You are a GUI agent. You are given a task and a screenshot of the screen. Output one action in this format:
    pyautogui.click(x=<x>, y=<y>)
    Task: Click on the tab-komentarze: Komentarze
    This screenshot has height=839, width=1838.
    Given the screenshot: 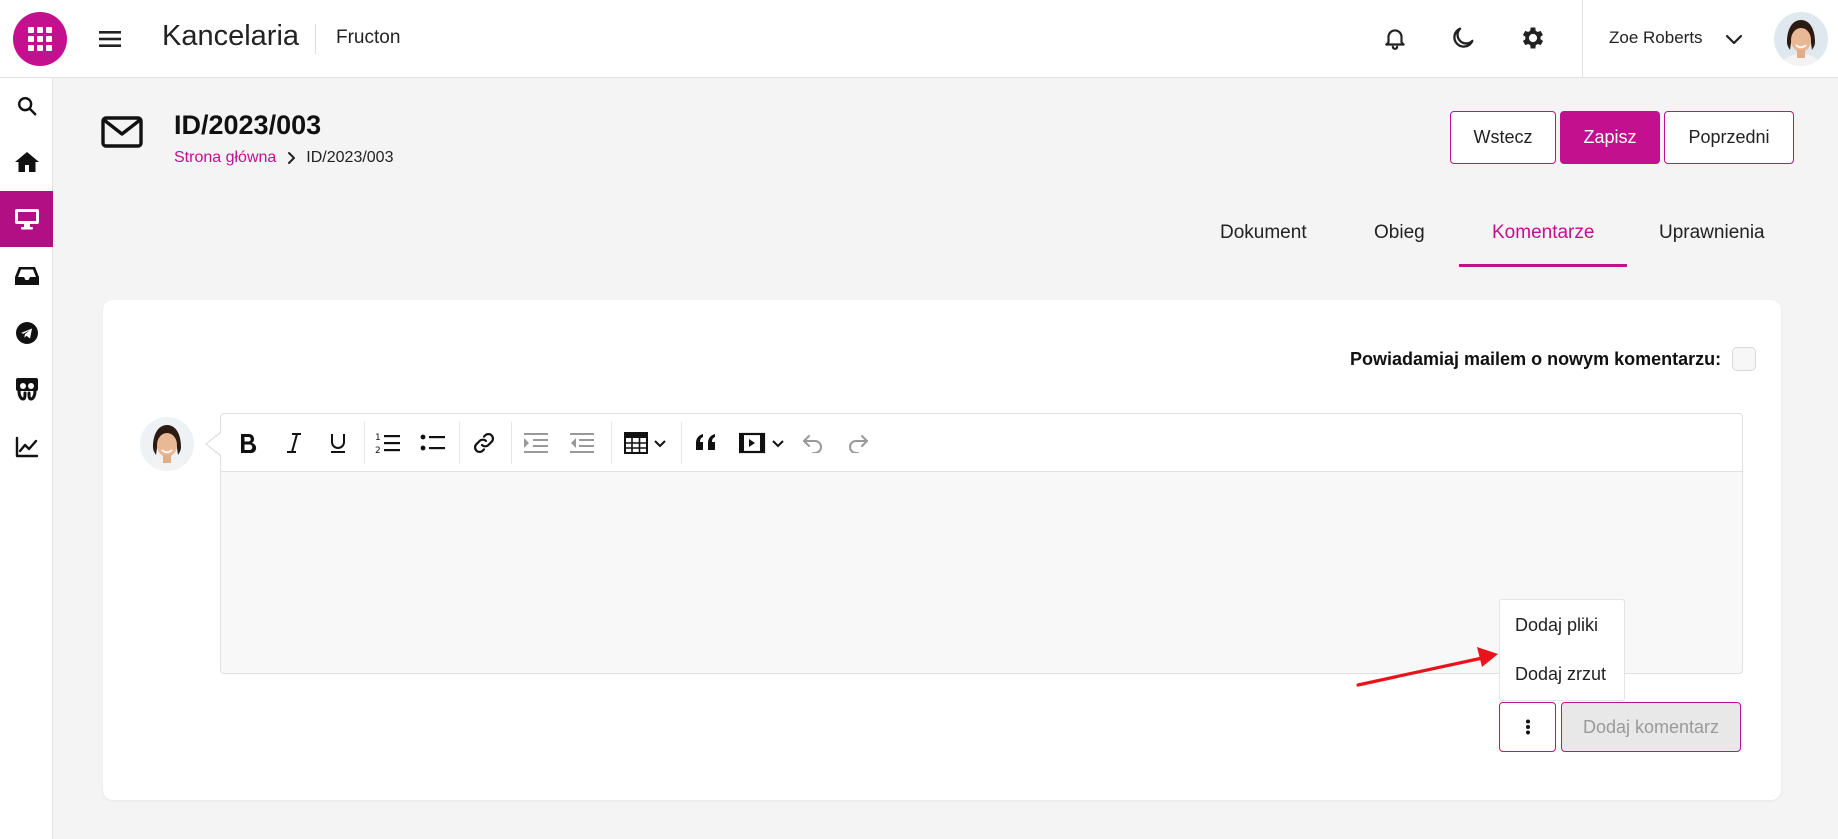 What is the action you would take?
    pyautogui.click(x=1543, y=233)
    